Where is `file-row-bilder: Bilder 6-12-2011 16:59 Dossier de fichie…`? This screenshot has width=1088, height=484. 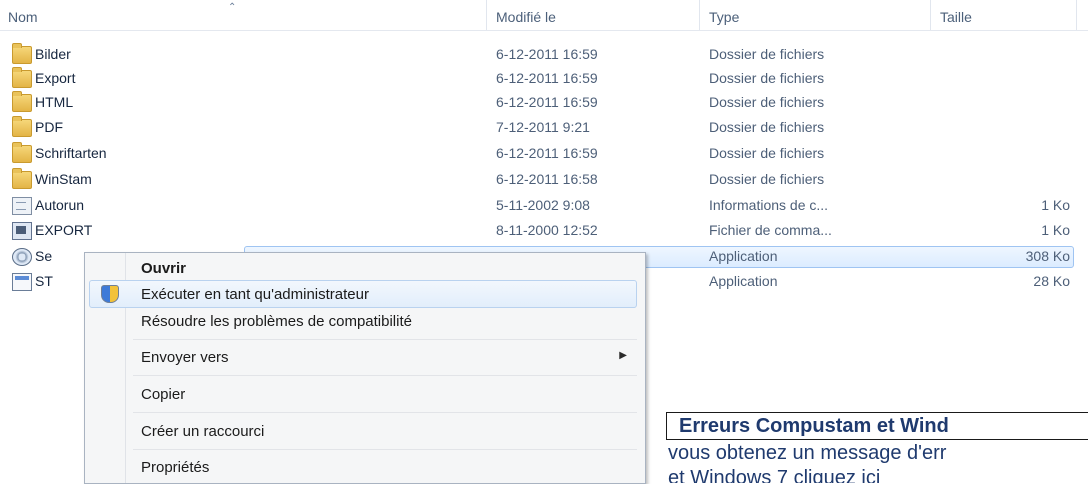 file-row-bilder: Bilder 6-12-2011 16:59 Dossier de fichie… is located at coordinates (544, 54).